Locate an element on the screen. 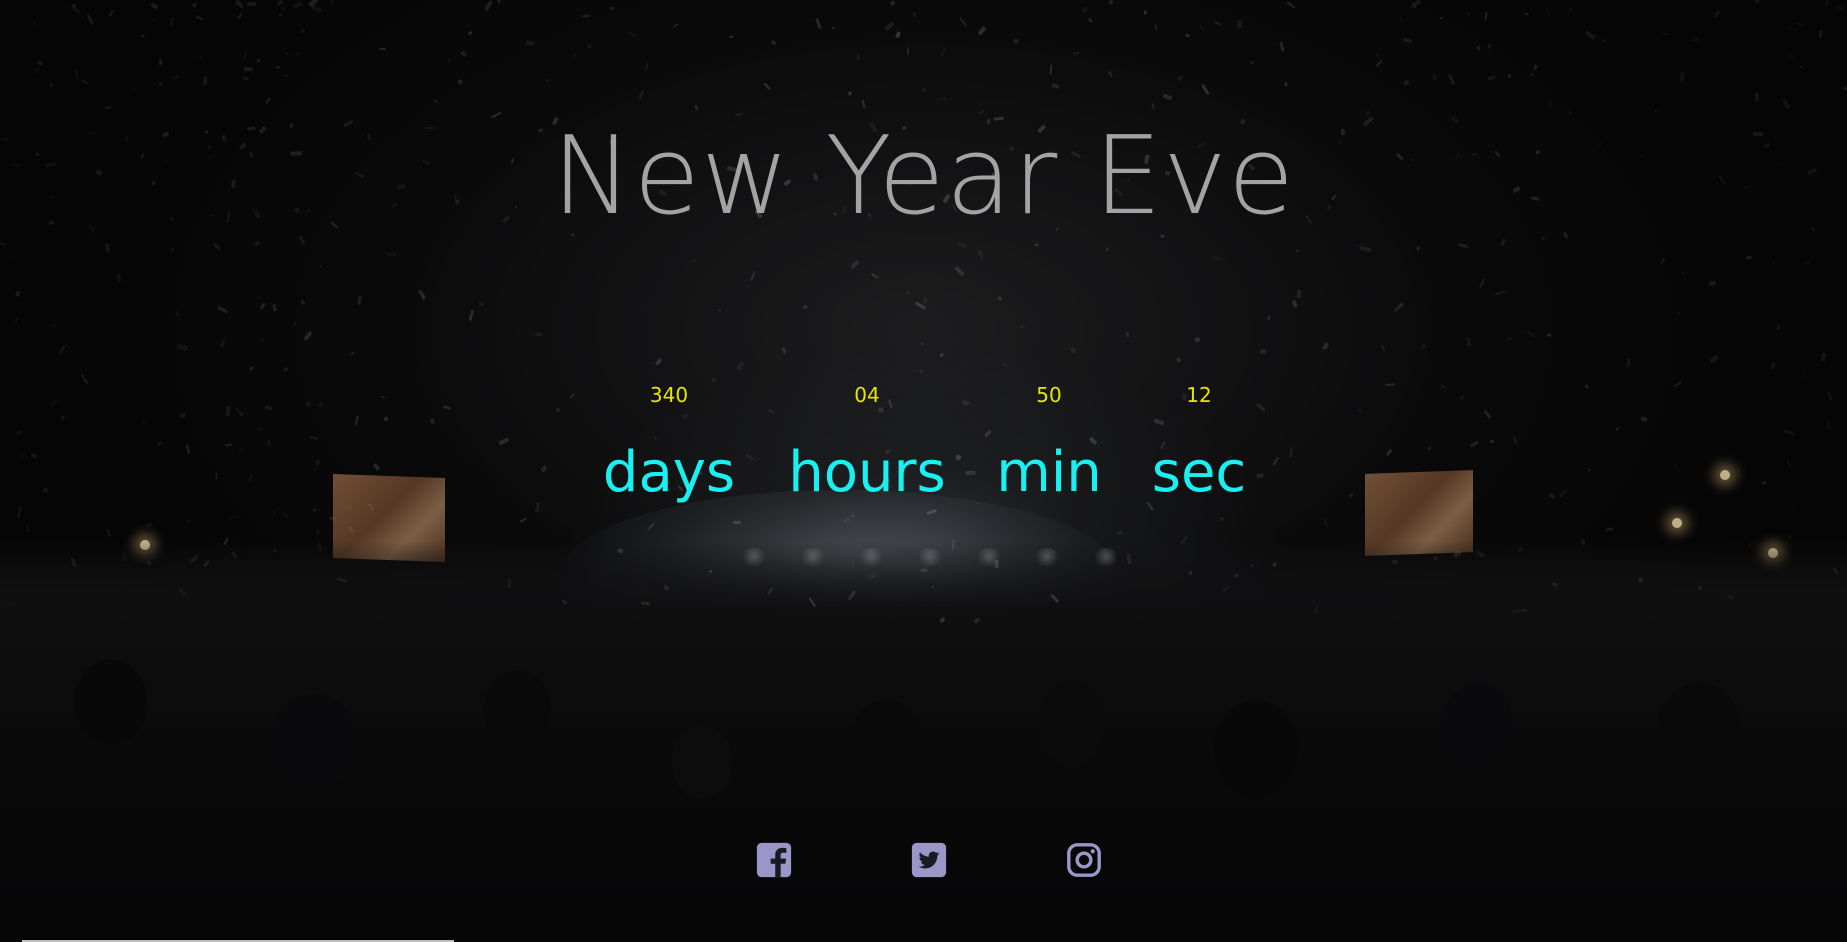  page-title: New Year Eve is located at coordinates (923, 176).